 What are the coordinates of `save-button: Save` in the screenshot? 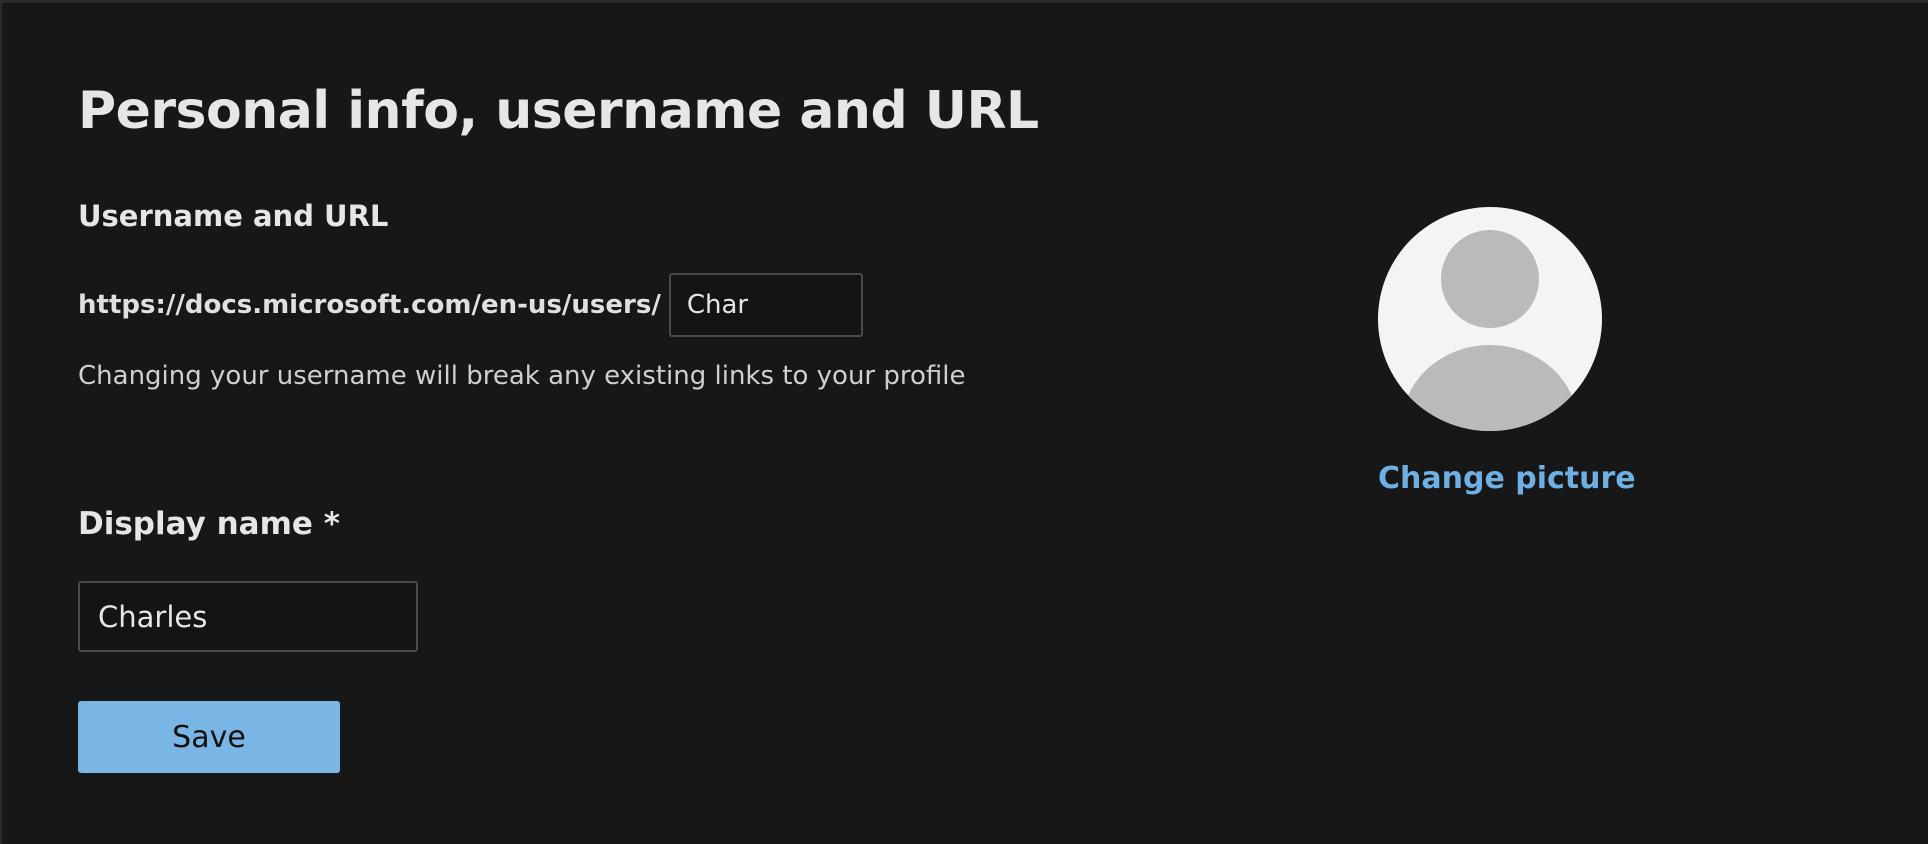 It's located at (209, 737).